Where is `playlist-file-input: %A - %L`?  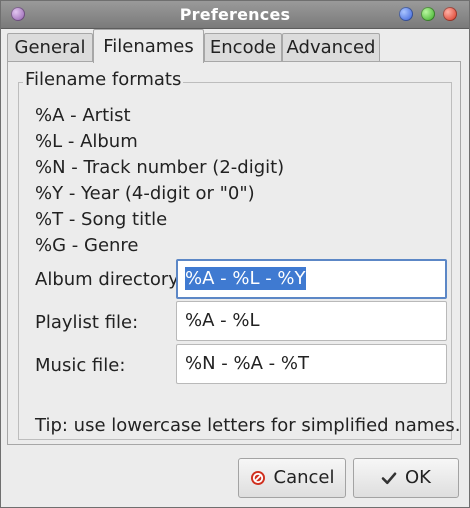 playlist-file-input: %A - %L is located at coordinates (311, 321).